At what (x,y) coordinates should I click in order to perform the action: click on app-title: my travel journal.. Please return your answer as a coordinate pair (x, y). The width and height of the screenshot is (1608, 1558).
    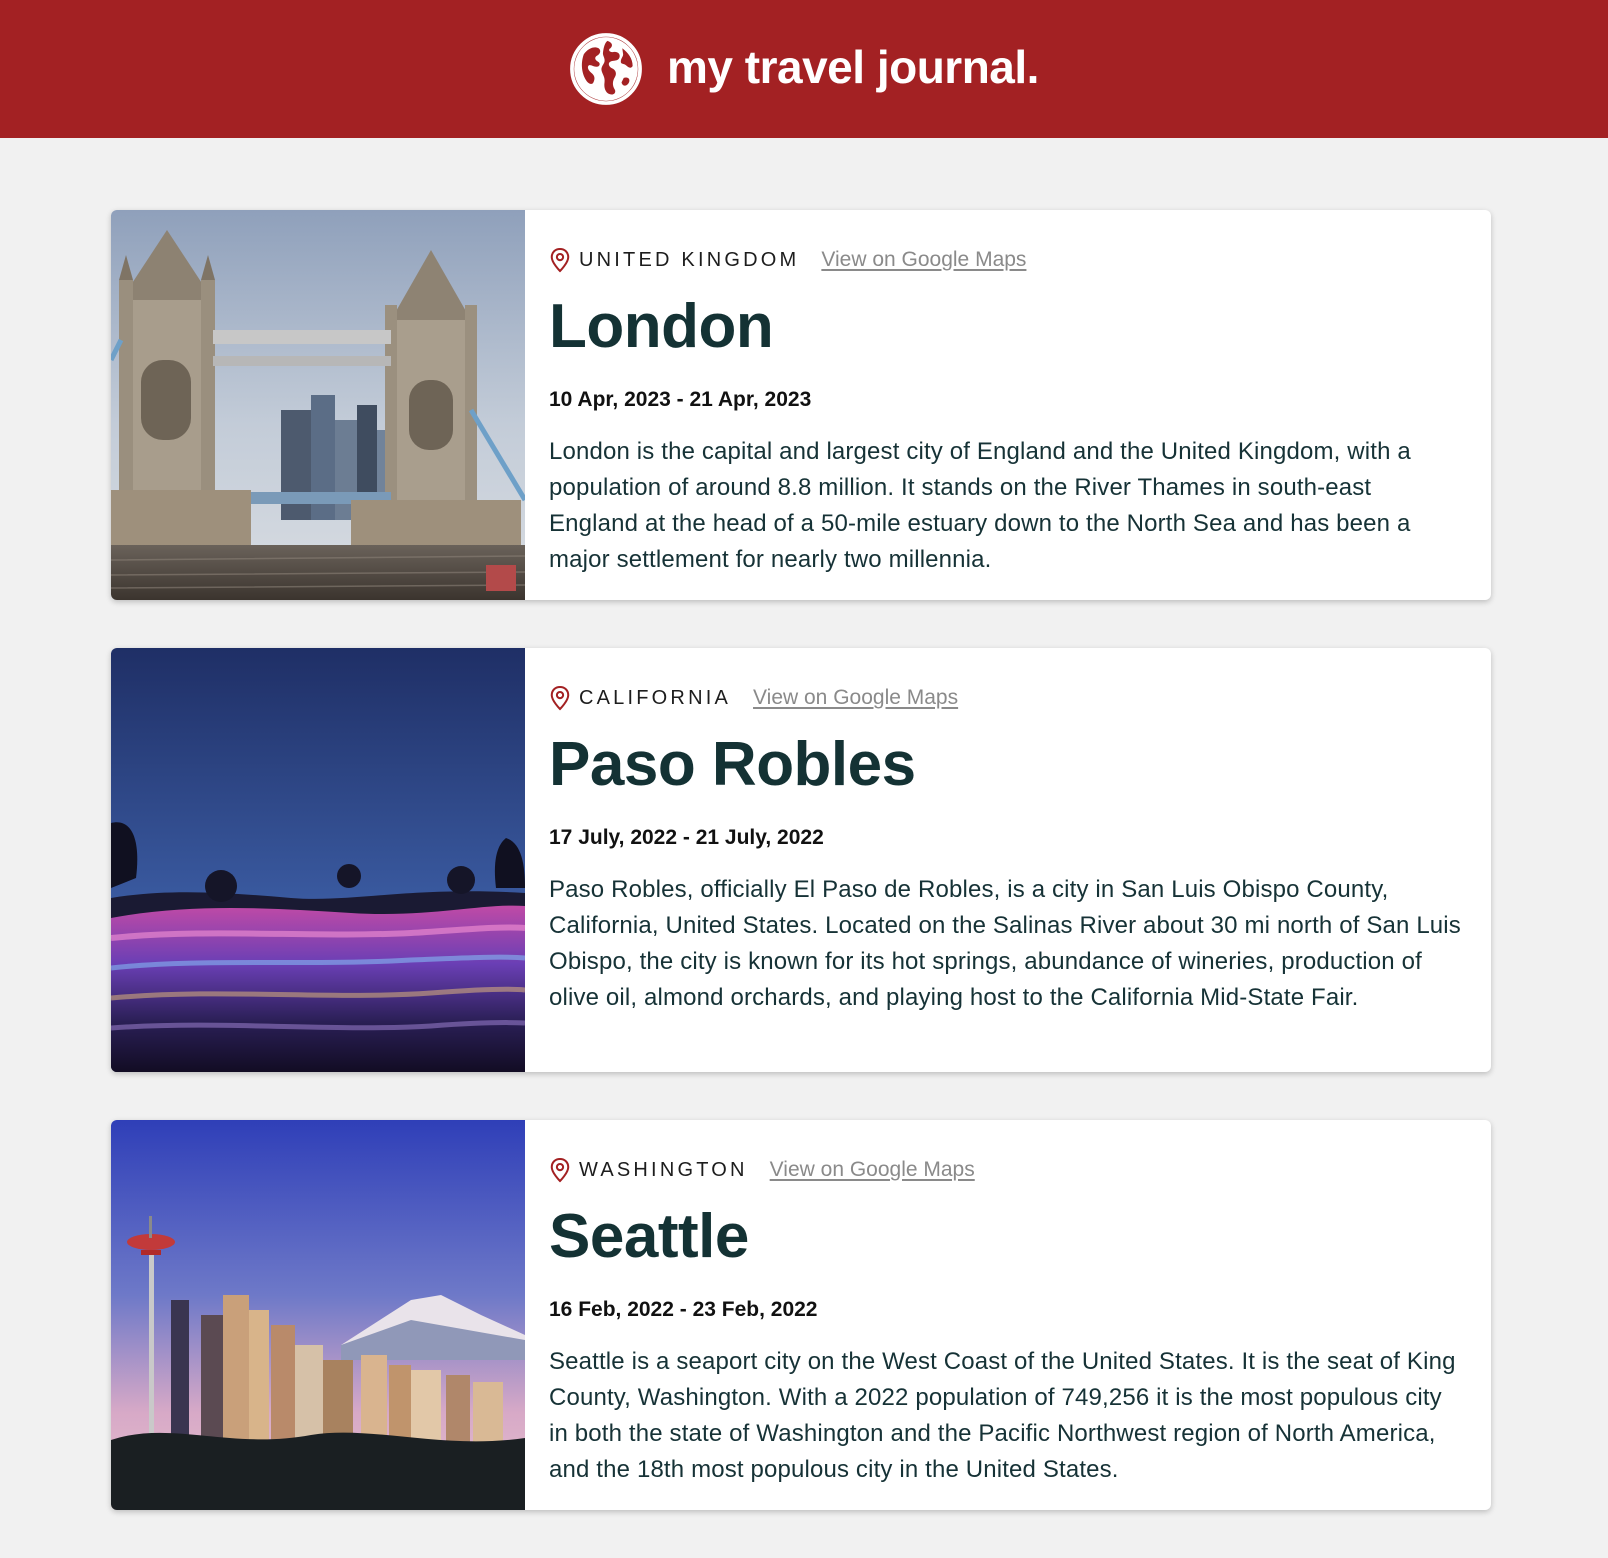
    Looking at the image, I should click on (853, 67).